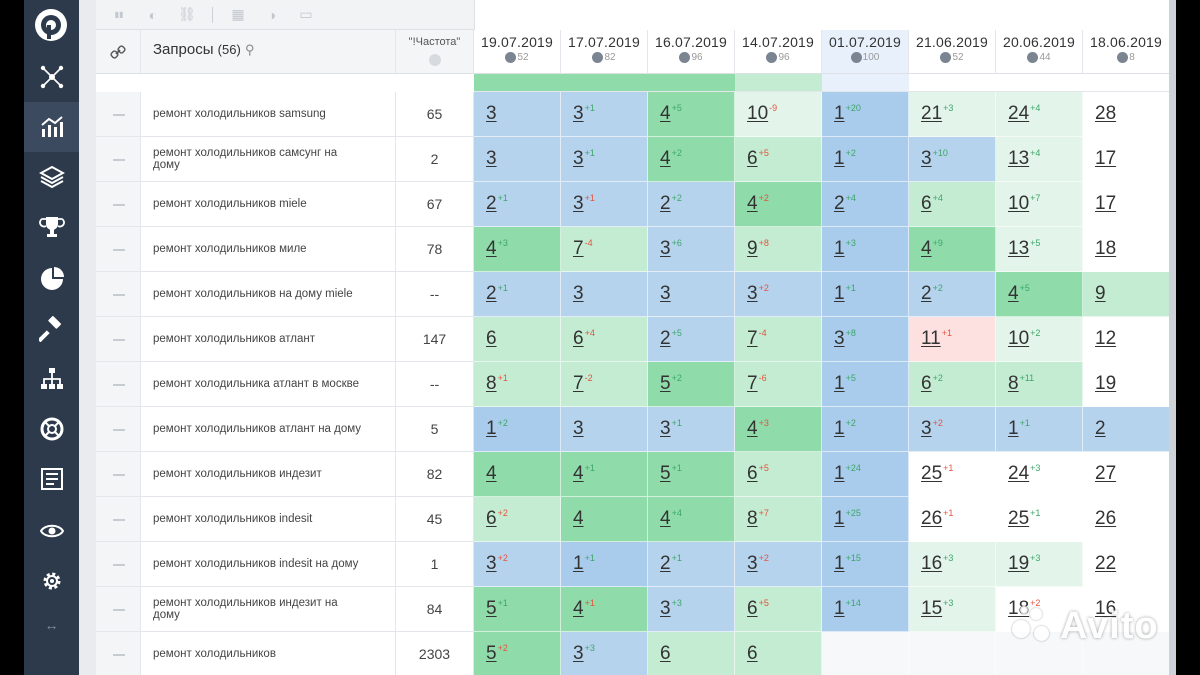 The height and width of the screenshot is (675, 1200). Describe the element at coordinates (1126, 249) in the screenshot. I see `position-cell: 18` at that location.